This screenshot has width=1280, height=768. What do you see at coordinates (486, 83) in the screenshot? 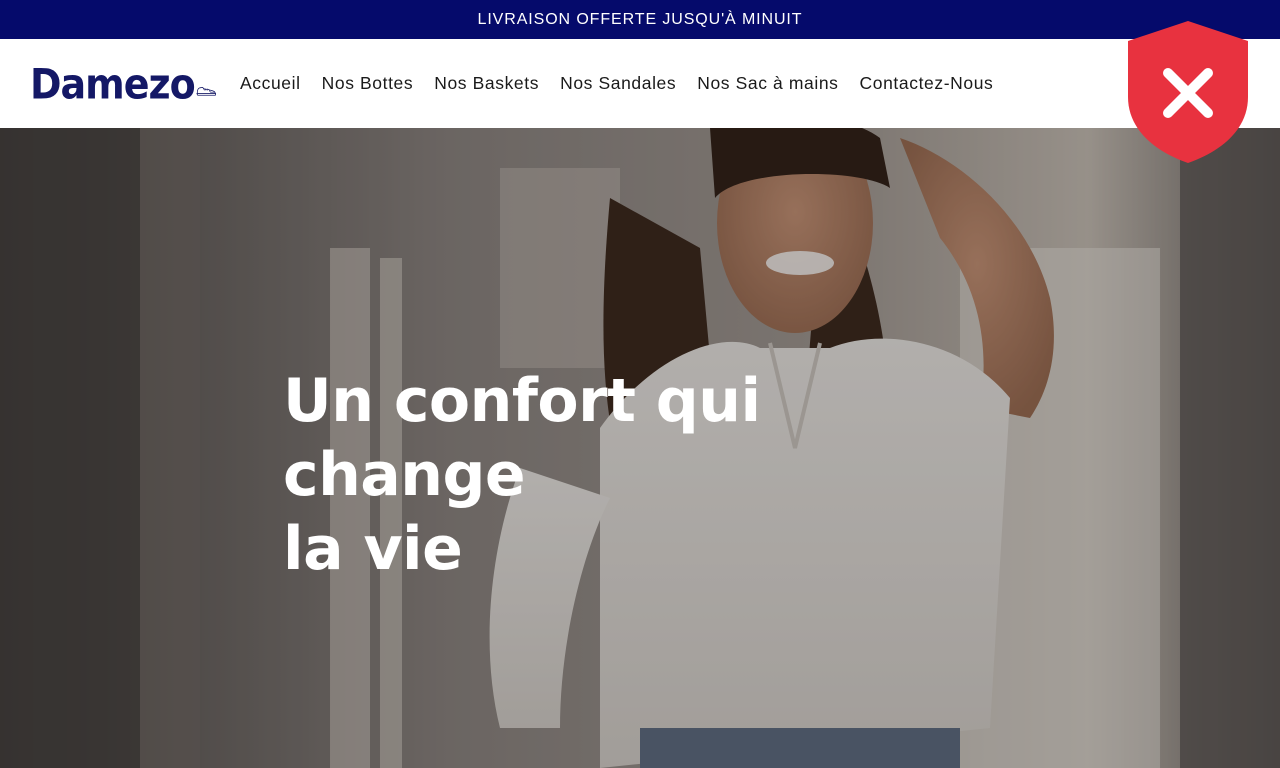
I see `nav-item-baskets: Nos Baskets` at bounding box center [486, 83].